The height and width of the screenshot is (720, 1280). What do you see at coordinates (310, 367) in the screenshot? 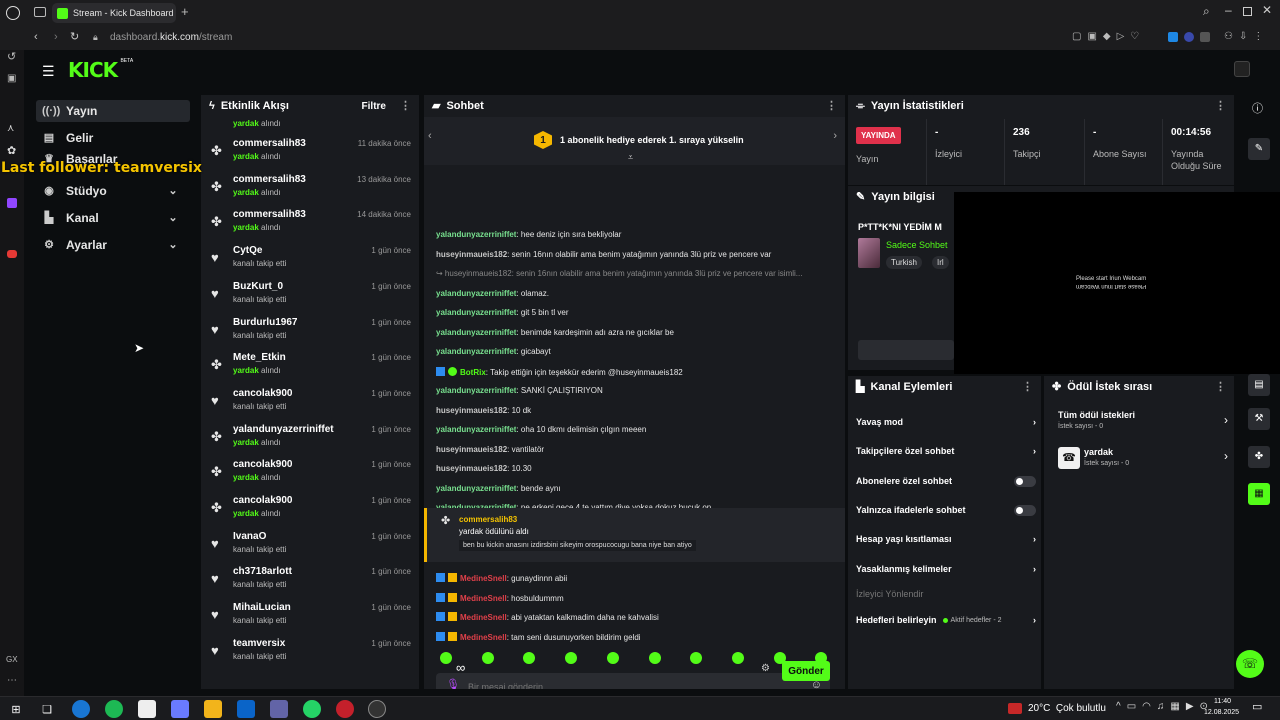
I see `activity-item: ✤ Mete_Etkin yardak alındı 1 gün önce` at bounding box center [310, 367].